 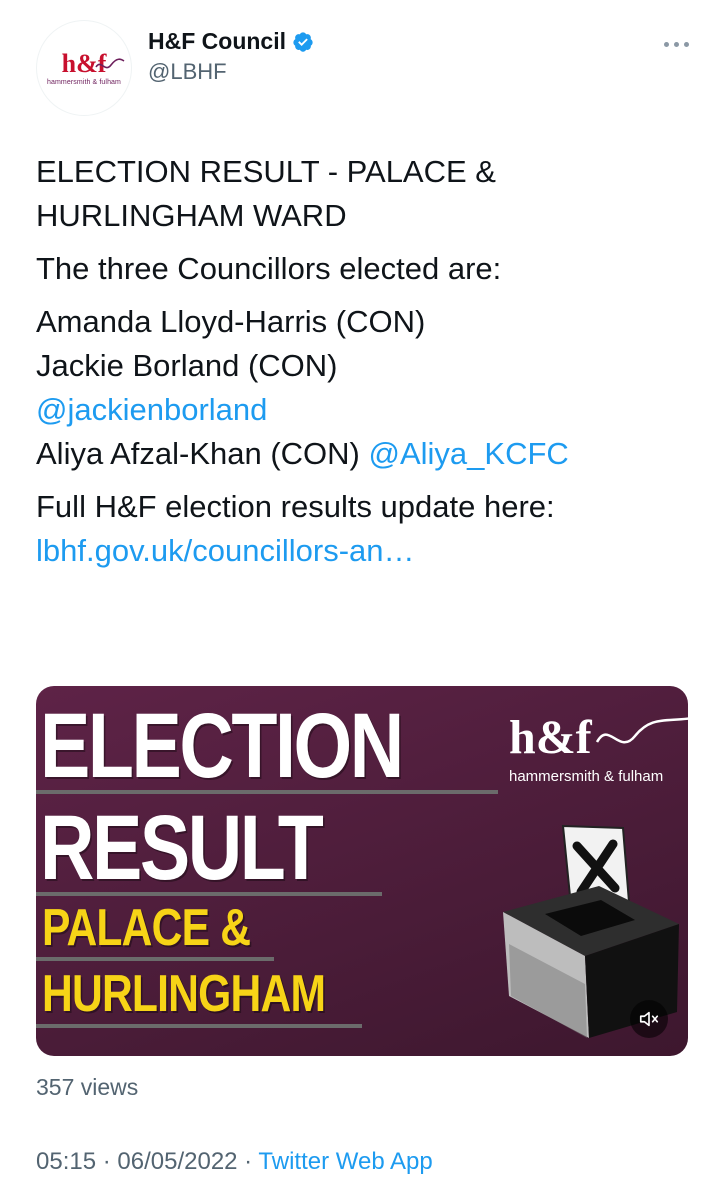 I want to click on headline-line-1: ELECTION RESULT - PALACE &, so click(x=266, y=171).